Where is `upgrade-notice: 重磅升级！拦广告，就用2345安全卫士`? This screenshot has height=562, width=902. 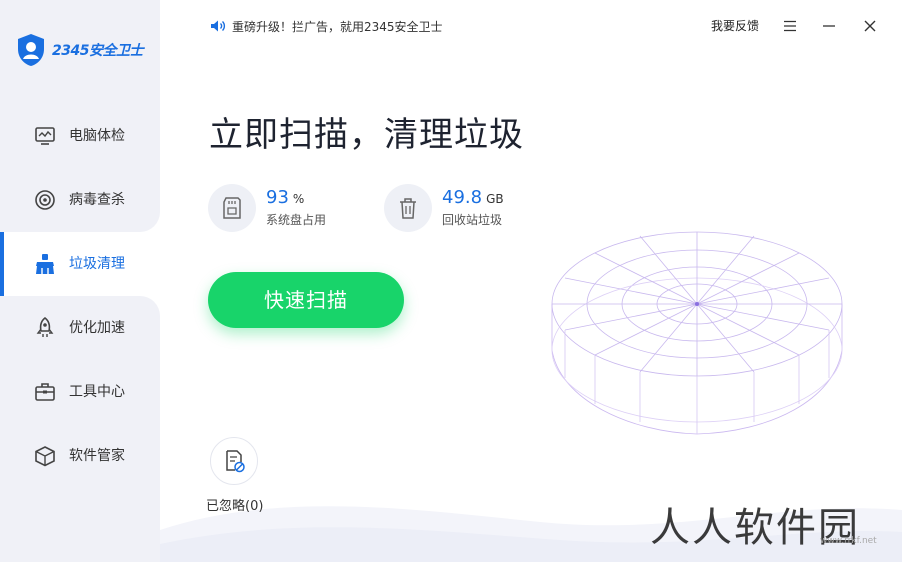
upgrade-notice: 重磅升级！拦广告，就用2345安全卫士 is located at coordinates (326, 26).